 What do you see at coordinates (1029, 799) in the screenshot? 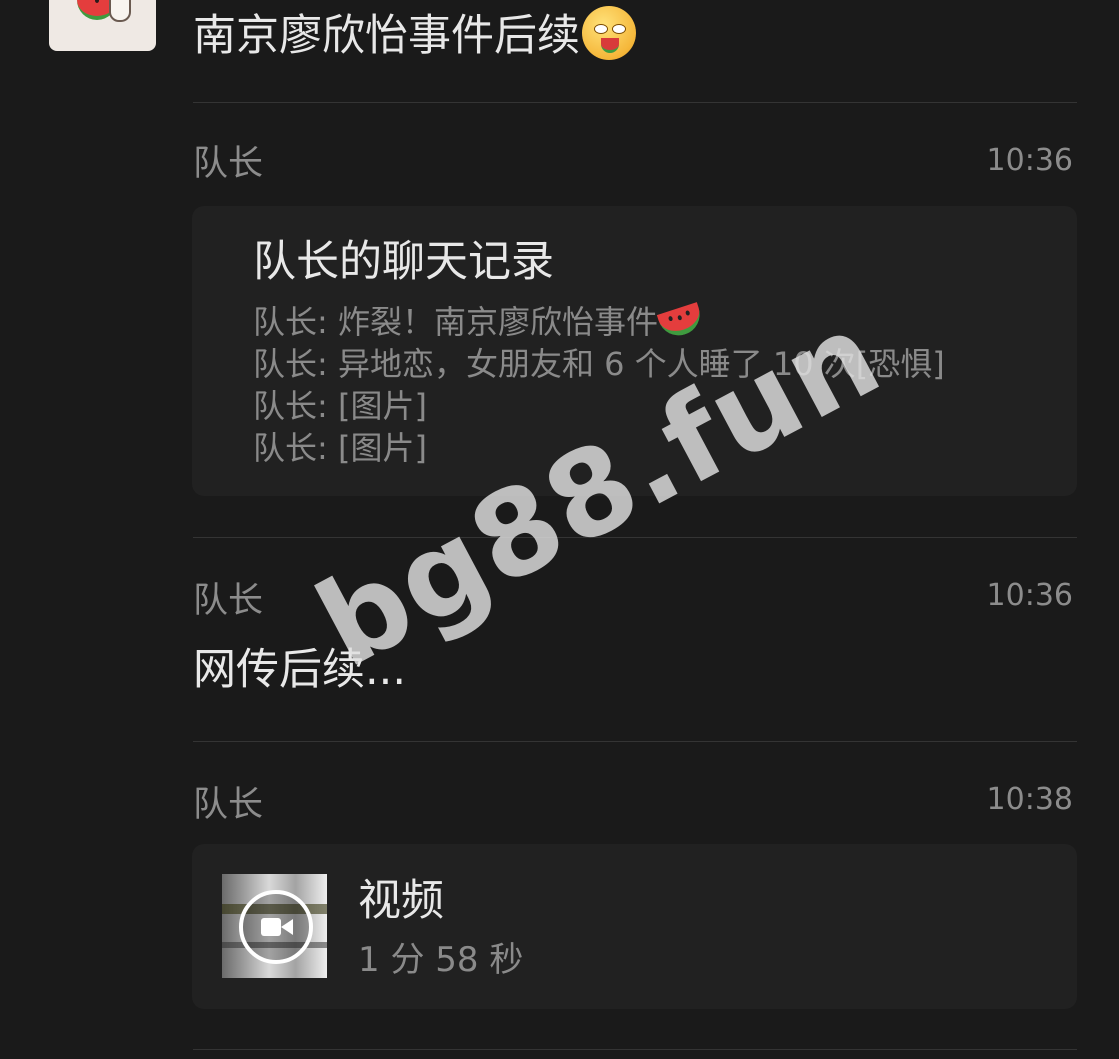
I see `message-time: 10:38` at bounding box center [1029, 799].